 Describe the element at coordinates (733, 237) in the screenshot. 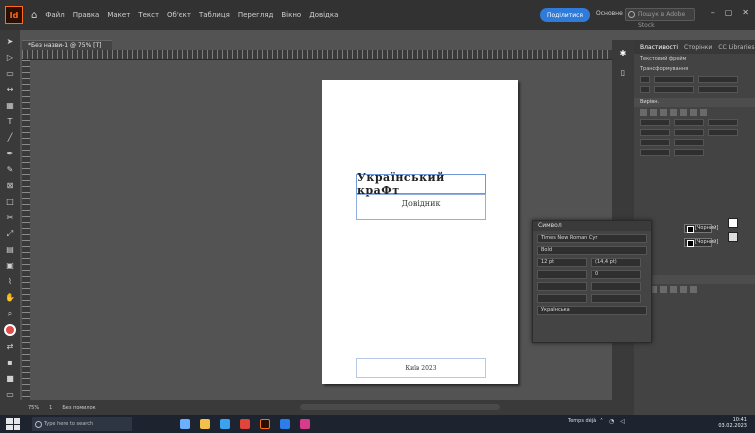

I see `default-stroke-swatch` at that location.